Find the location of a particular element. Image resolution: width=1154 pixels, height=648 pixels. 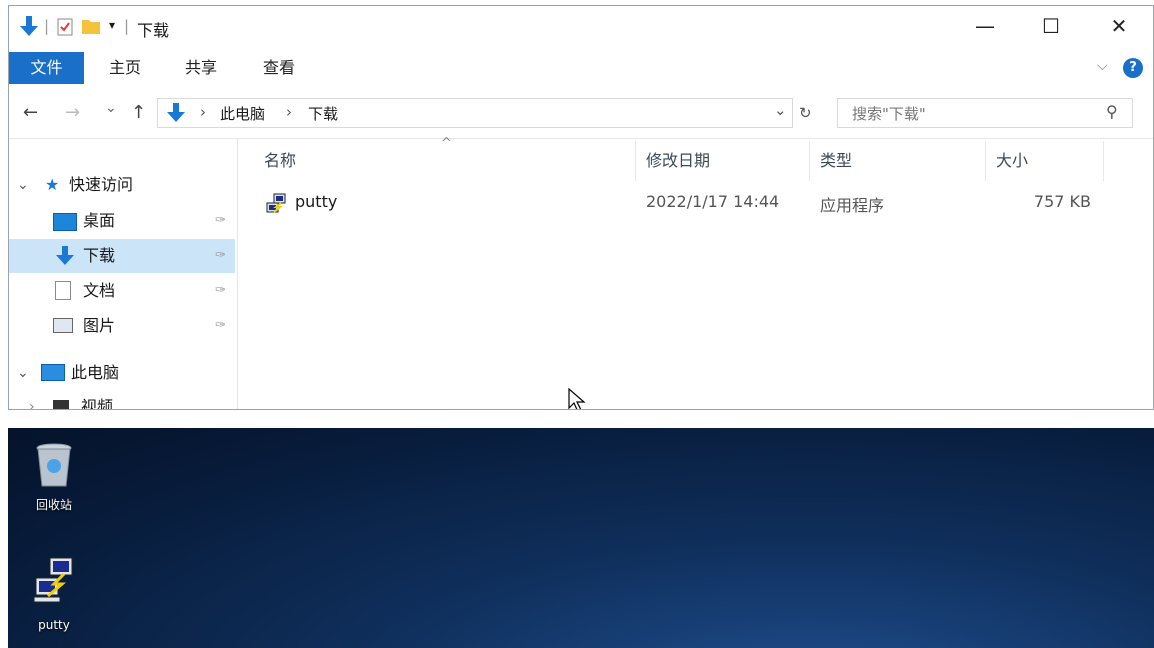

breadcrumb-this-pc: 此电脑 is located at coordinates (242, 113).